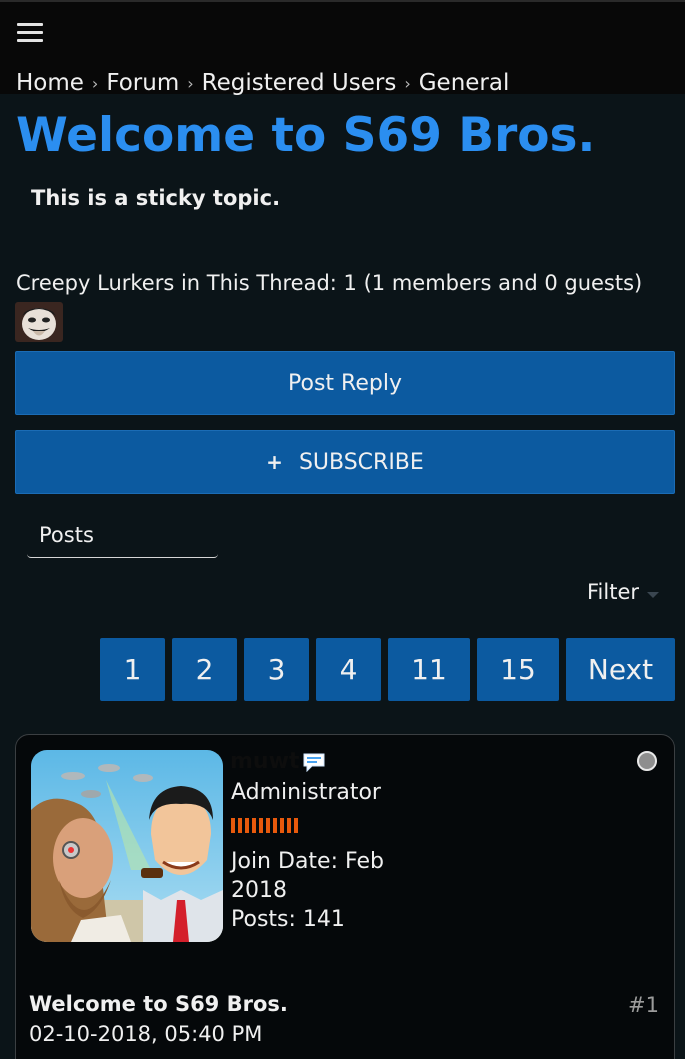 This screenshot has height=1059, width=685. What do you see at coordinates (345, 383) in the screenshot?
I see `post-reply-button: Post Reply` at bounding box center [345, 383].